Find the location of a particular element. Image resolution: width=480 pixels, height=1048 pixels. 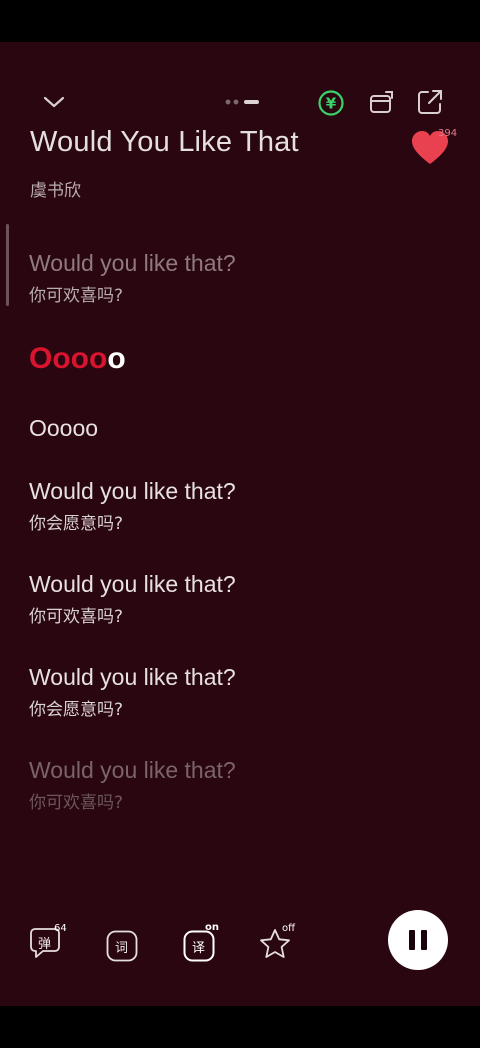

artist-name: 虞书欣 is located at coordinates (55, 188).